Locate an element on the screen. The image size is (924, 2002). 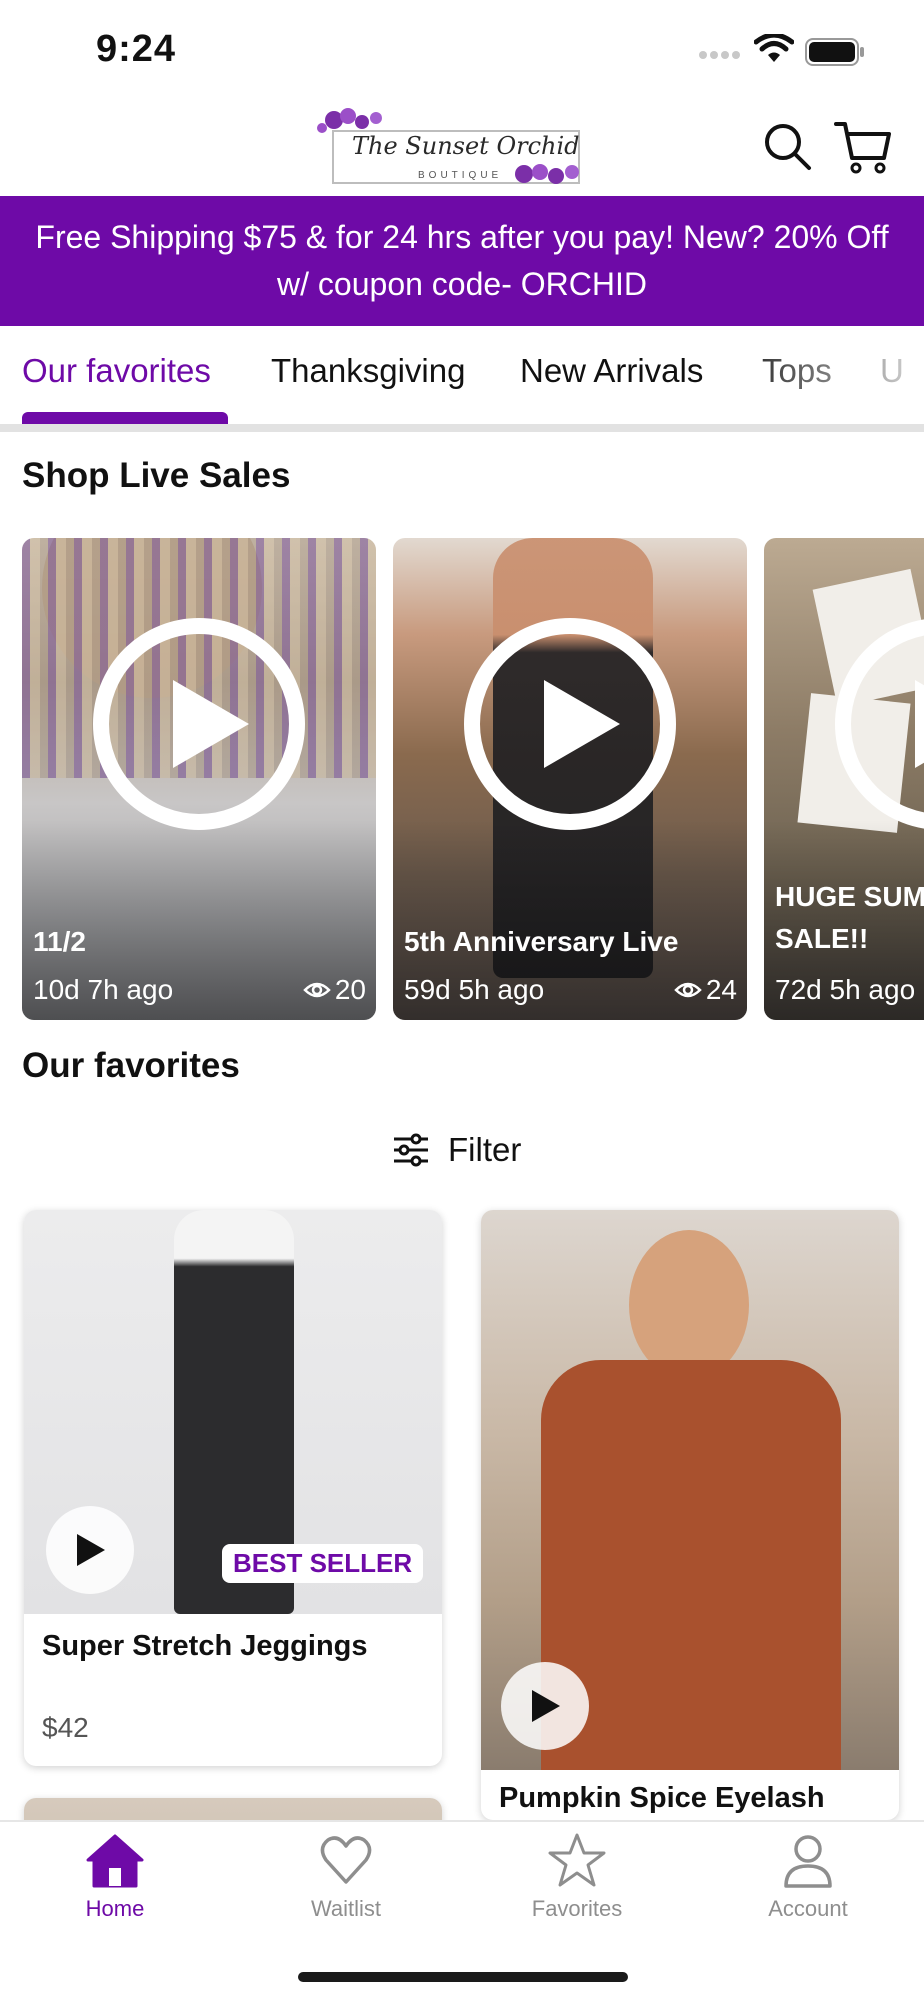
orchid-flower-icon is located at coordinates (547, 174).